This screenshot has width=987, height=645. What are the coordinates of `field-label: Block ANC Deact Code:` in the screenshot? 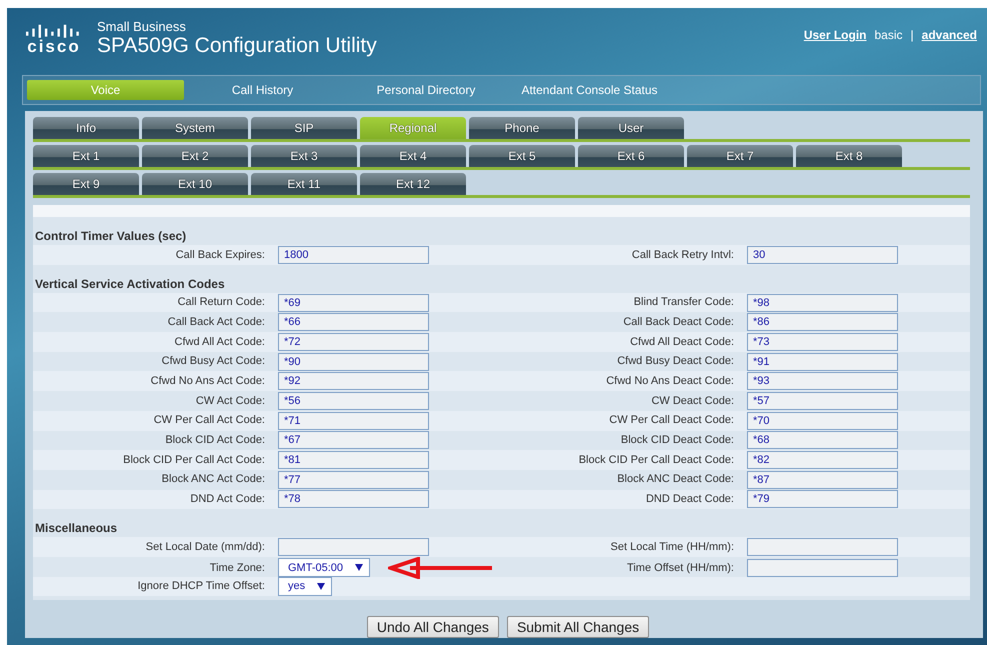 It's located at (675, 480).